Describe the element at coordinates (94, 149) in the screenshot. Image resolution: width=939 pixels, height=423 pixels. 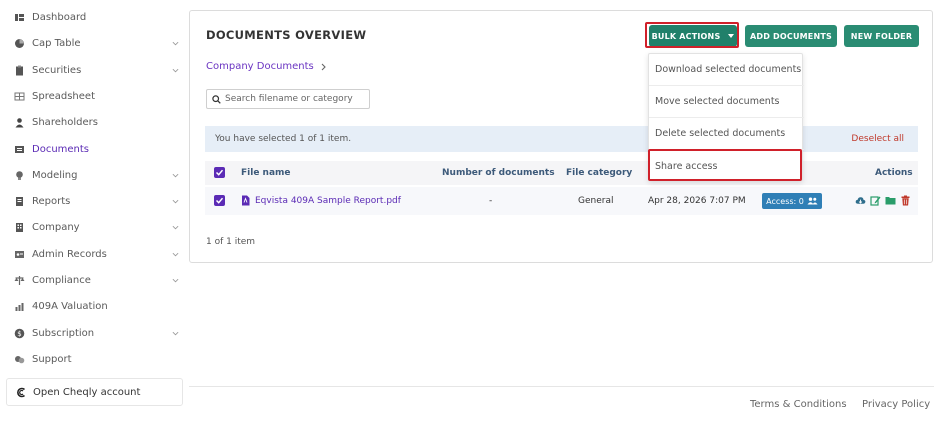
I see `sidebar-item-documents: Documents` at that location.